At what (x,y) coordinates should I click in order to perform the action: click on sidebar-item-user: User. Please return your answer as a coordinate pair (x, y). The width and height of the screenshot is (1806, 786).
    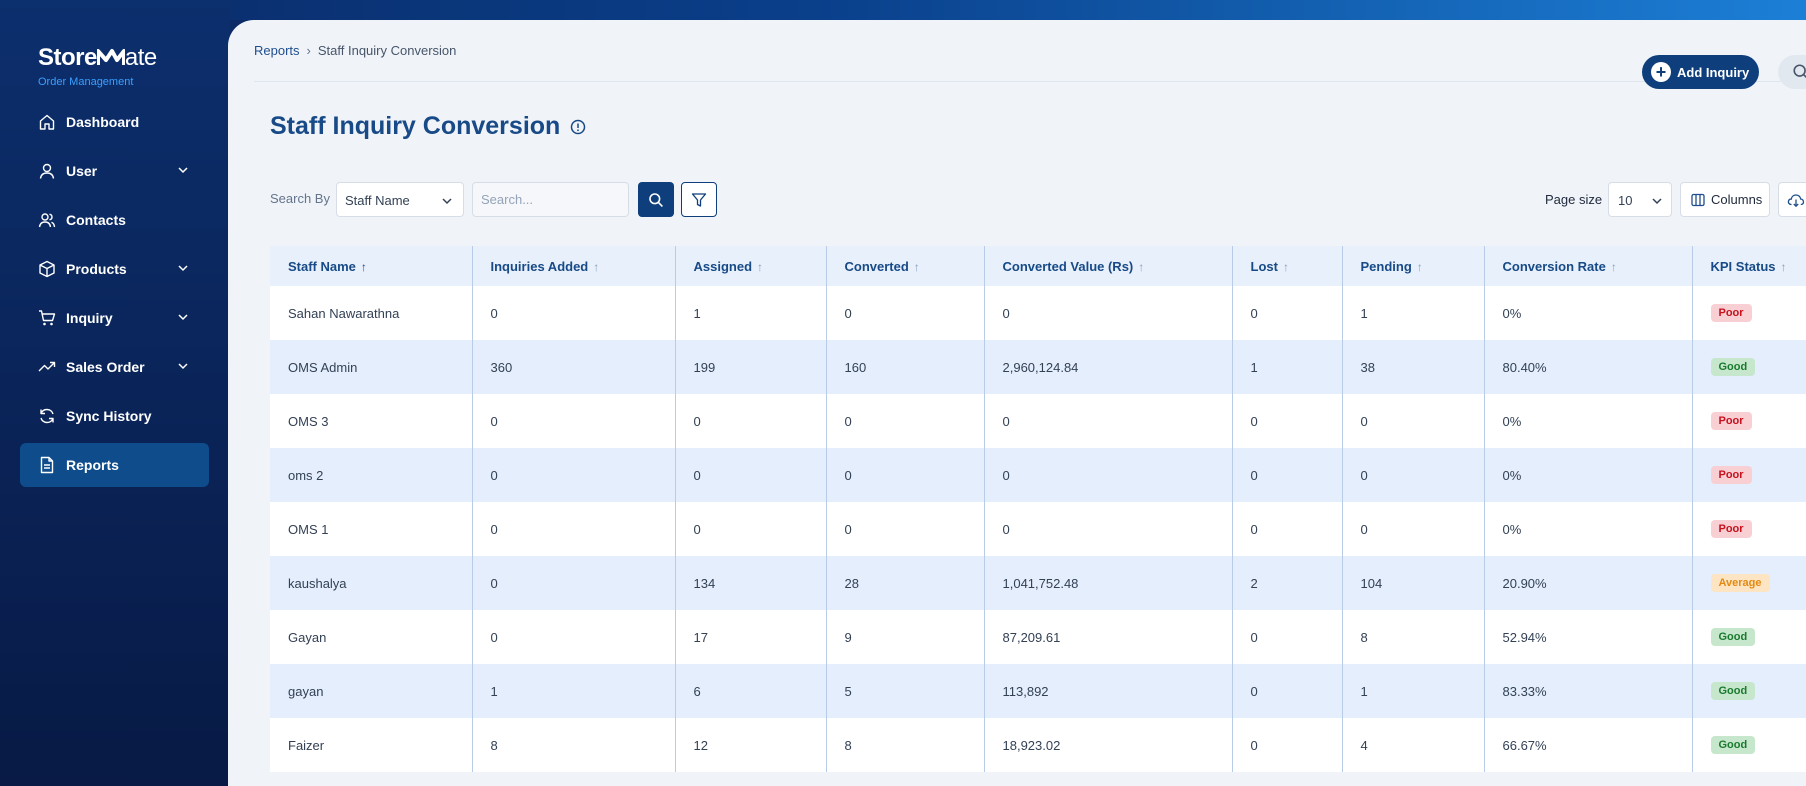
    Looking at the image, I should click on (114, 171).